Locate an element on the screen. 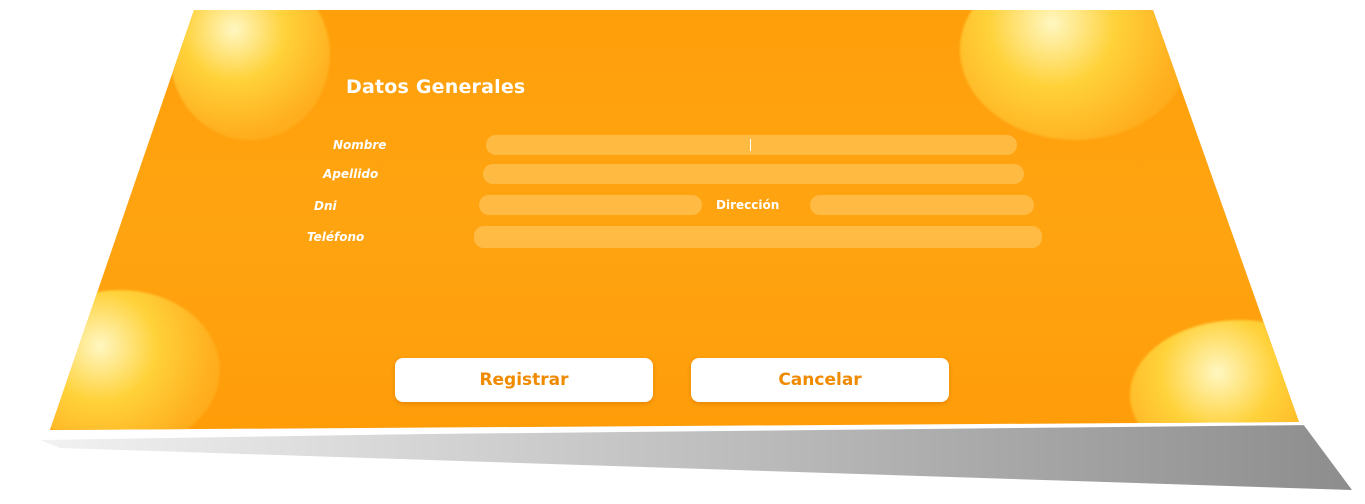  dni-label: Dni is located at coordinates (325, 206).